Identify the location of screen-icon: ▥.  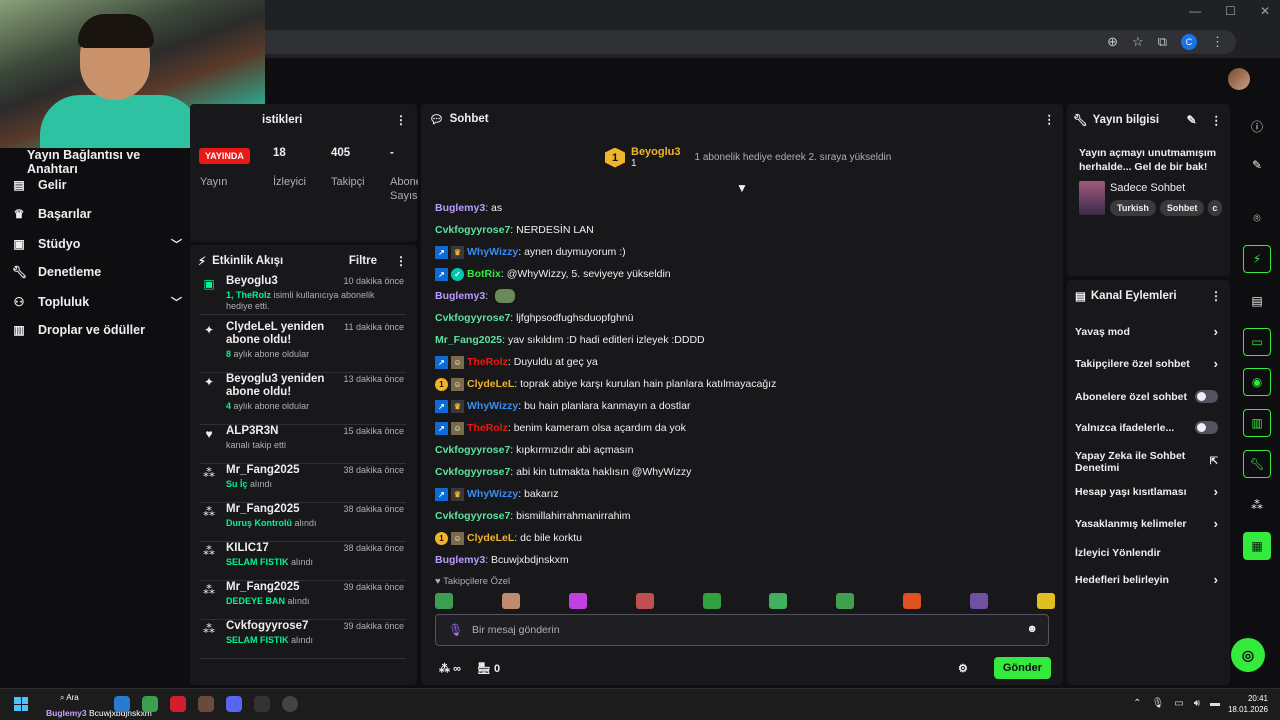
(1257, 423).